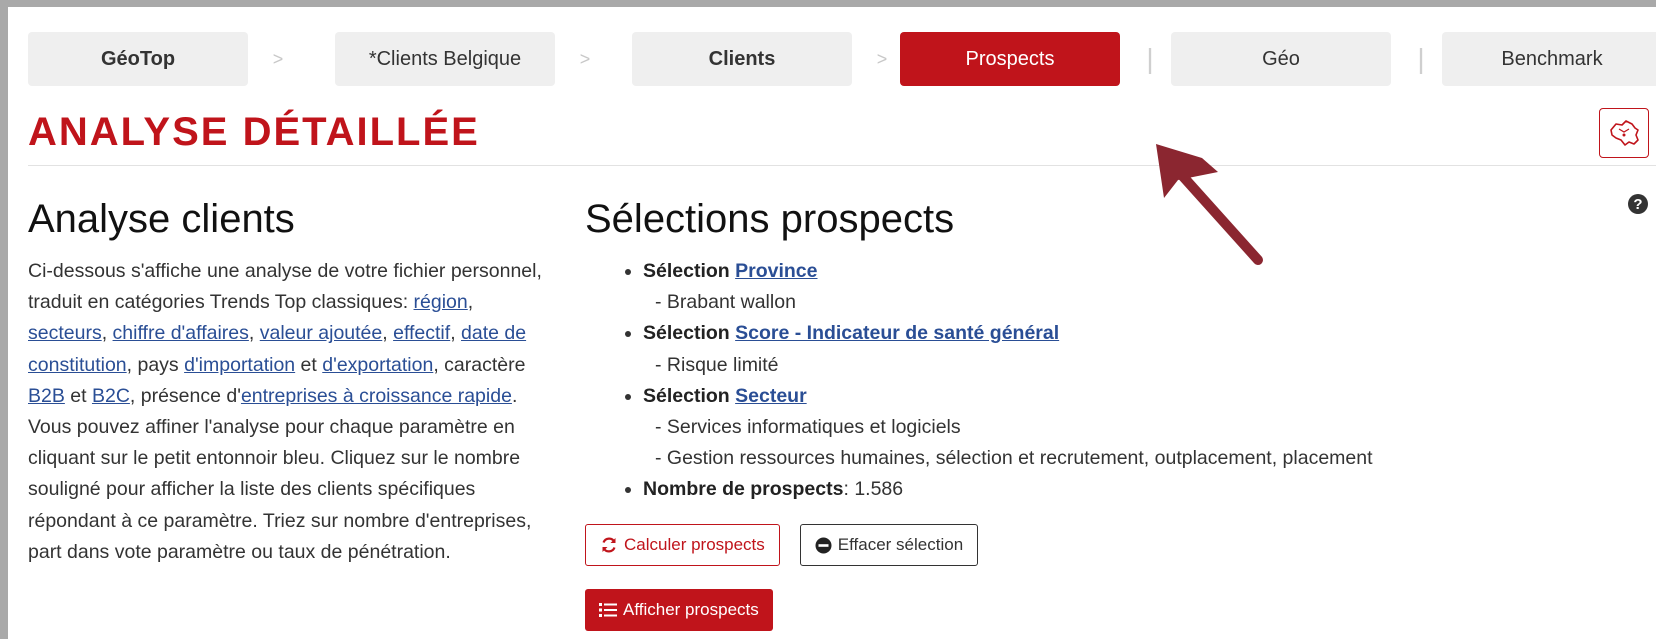  I want to click on show-prospects-button: Afficher prospects, so click(679, 610).